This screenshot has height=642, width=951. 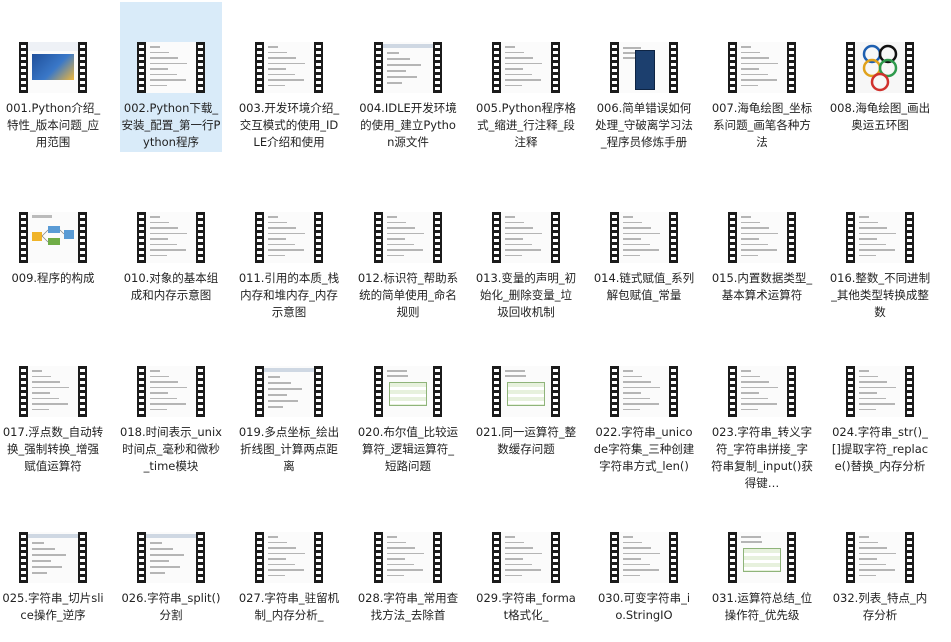 What do you see at coordinates (880, 247) in the screenshot?
I see `video-file-item: 016.整数_不同进制_其他类型转换成整数` at bounding box center [880, 247].